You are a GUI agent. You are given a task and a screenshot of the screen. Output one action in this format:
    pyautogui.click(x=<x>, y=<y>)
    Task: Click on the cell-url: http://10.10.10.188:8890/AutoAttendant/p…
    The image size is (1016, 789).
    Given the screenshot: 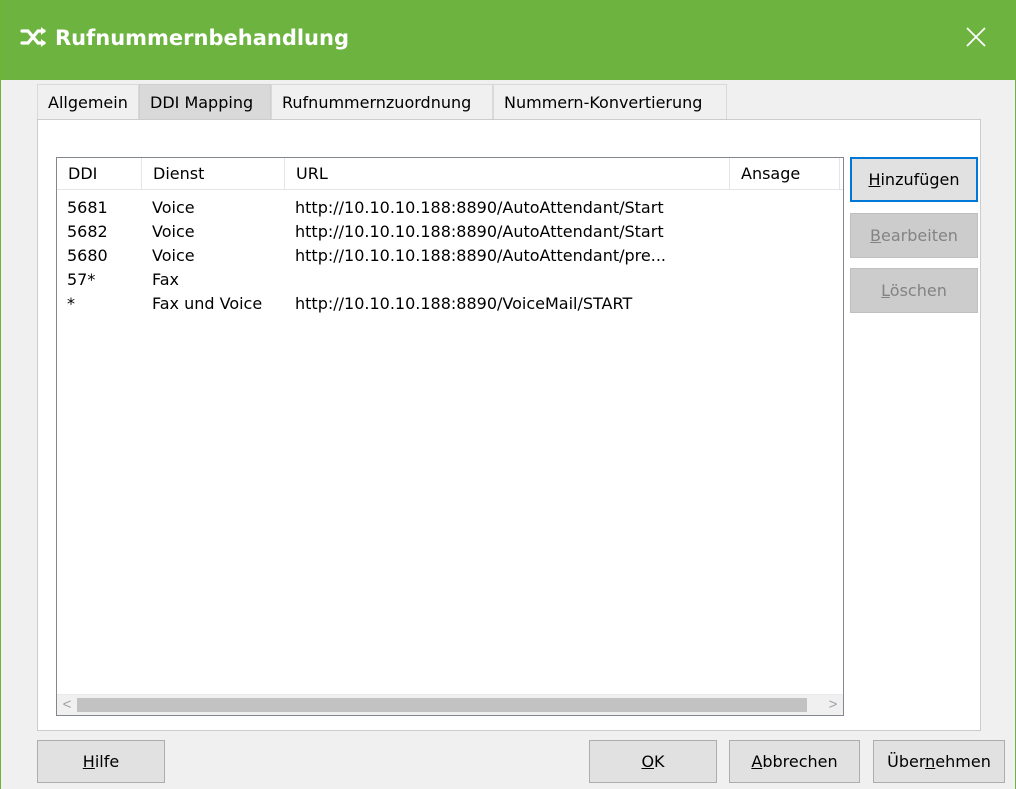 What is the action you would take?
    pyautogui.click(x=480, y=255)
    